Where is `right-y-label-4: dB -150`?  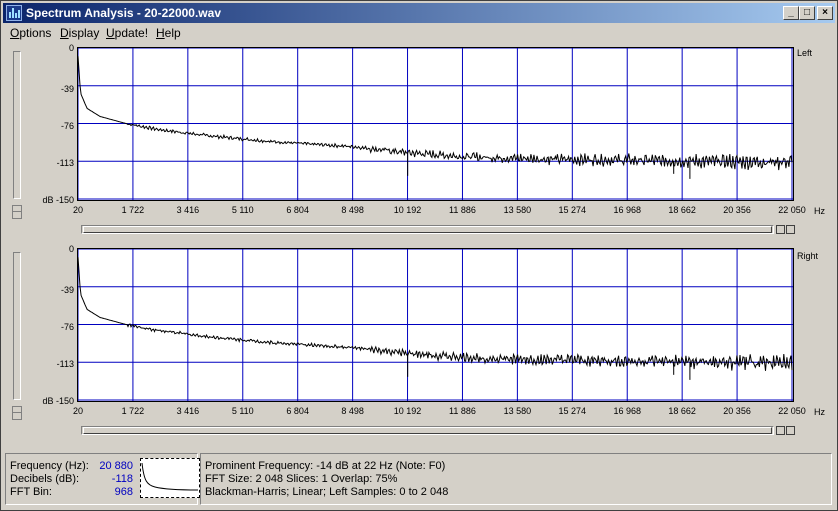 right-y-label-4: dB -150 is located at coordinates (58, 401).